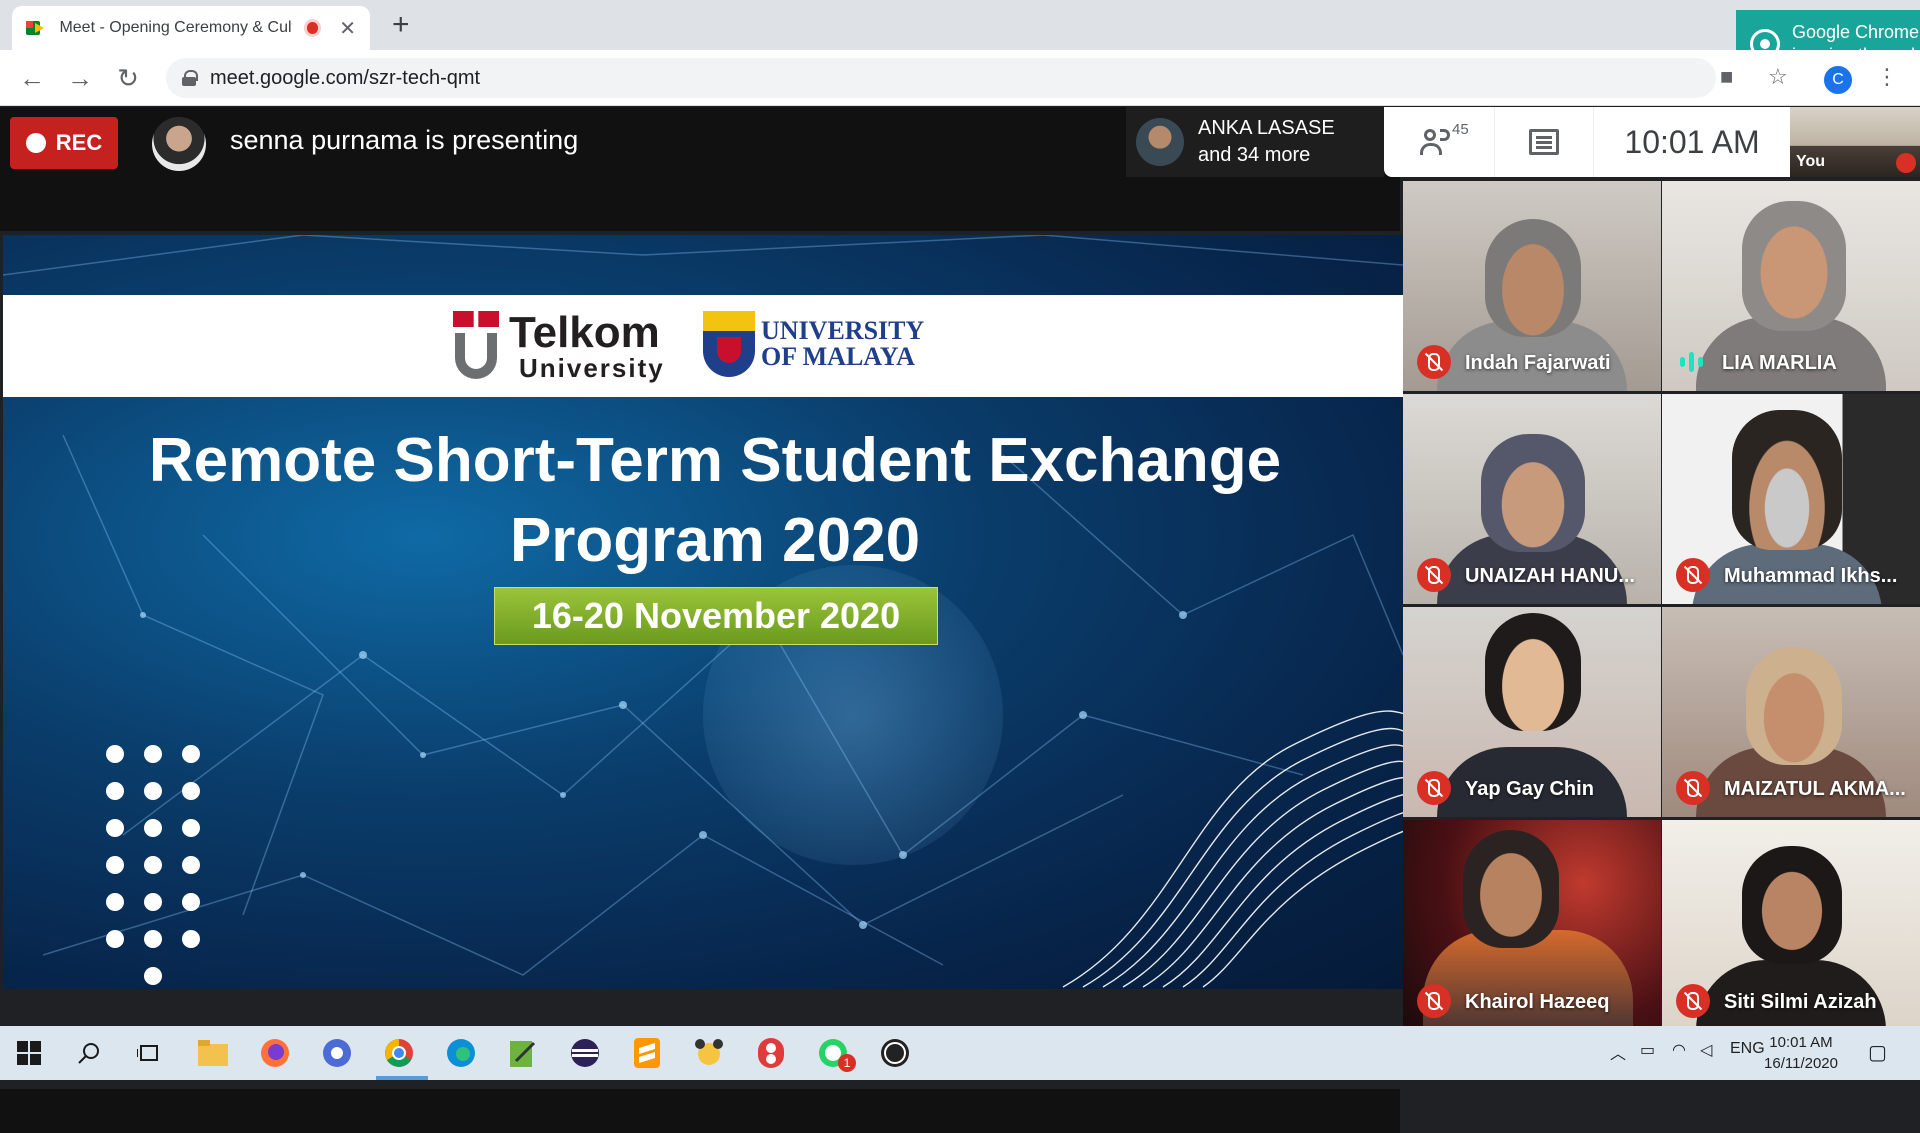  What do you see at coordinates (275, 1053) in the screenshot?
I see `firefox-icon` at bounding box center [275, 1053].